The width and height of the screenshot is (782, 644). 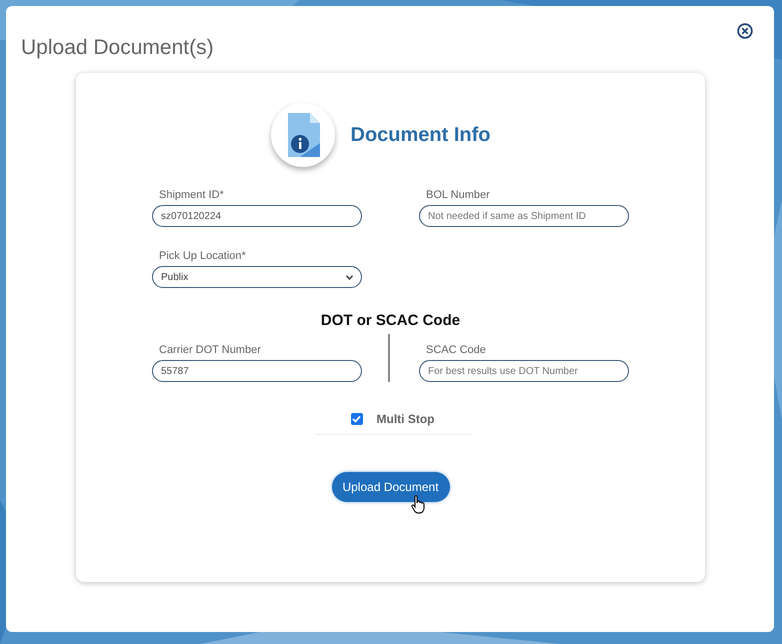 What do you see at coordinates (356, 419) in the screenshot?
I see `checkbox` at bounding box center [356, 419].